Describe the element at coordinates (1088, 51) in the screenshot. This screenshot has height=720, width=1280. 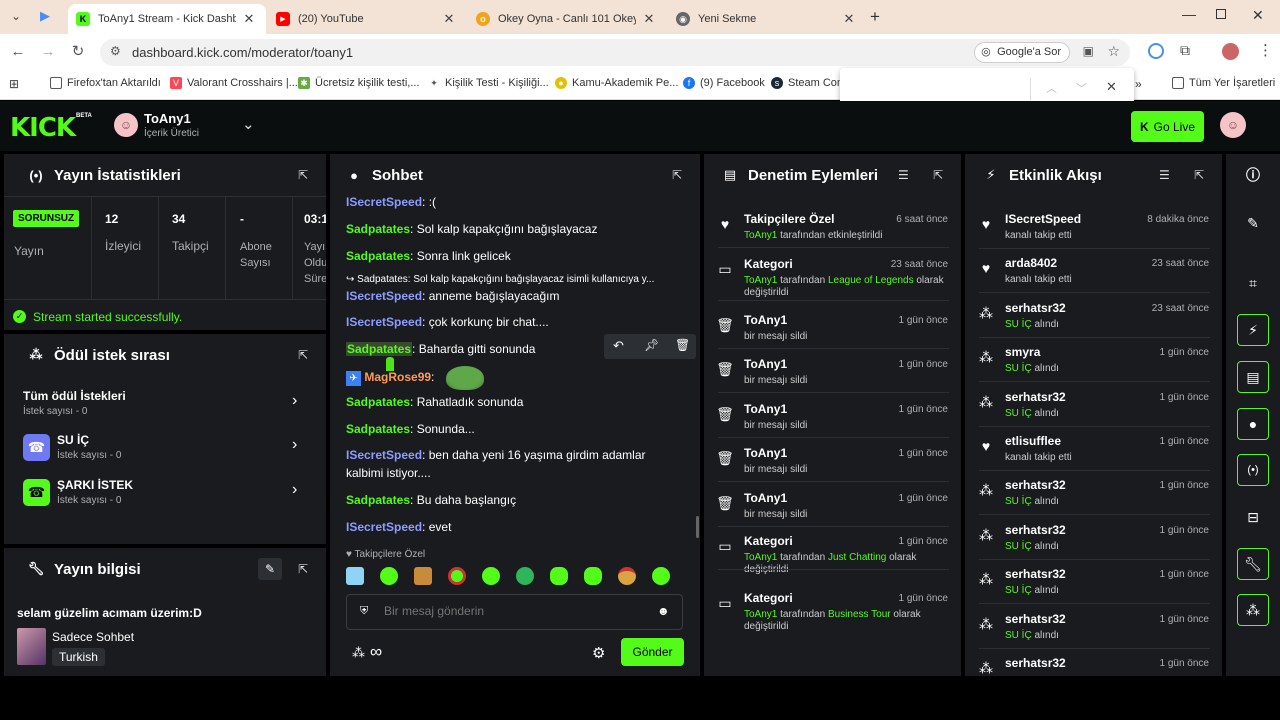
I see `translate-icon: ▣` at that location.